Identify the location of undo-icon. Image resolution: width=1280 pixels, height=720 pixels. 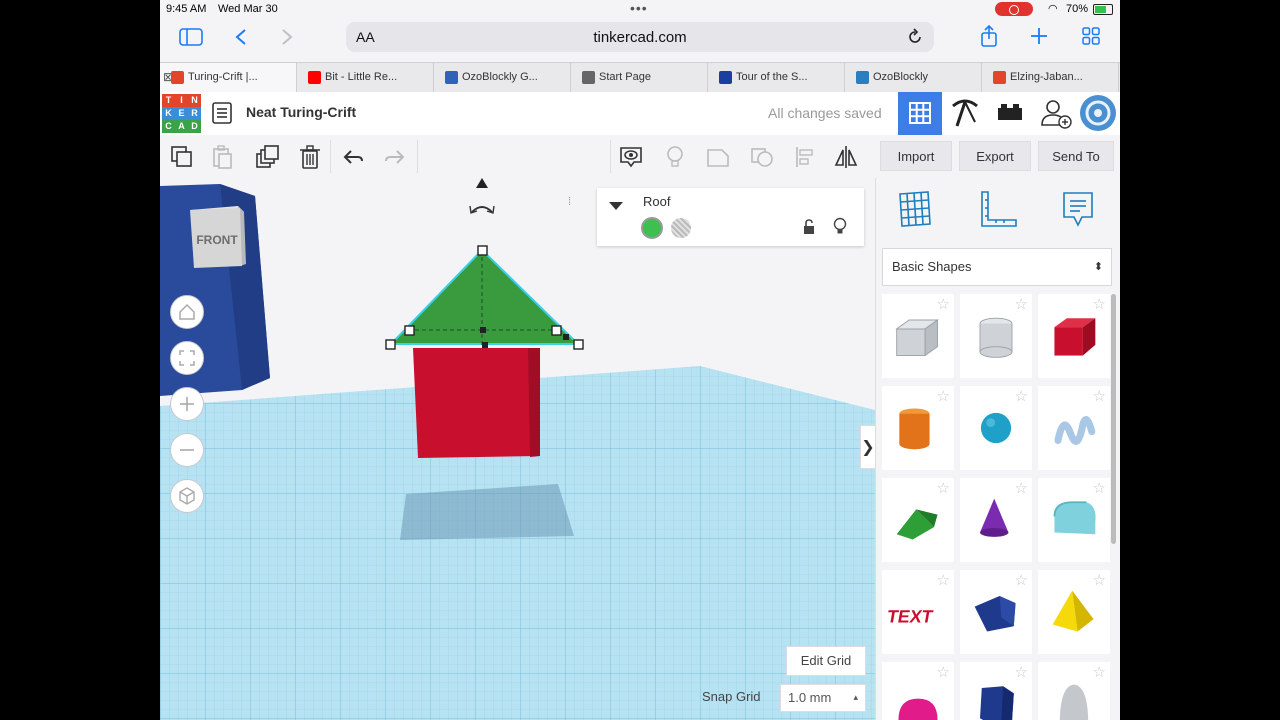
(353, 157).